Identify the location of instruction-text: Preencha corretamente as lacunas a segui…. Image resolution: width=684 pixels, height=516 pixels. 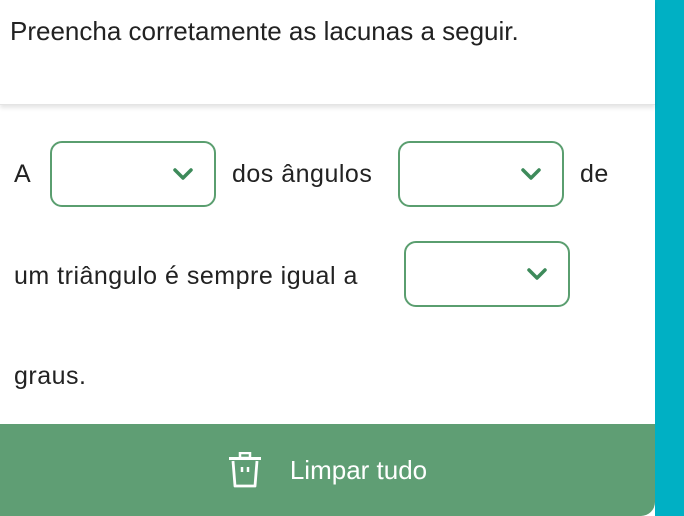
(264, 31).